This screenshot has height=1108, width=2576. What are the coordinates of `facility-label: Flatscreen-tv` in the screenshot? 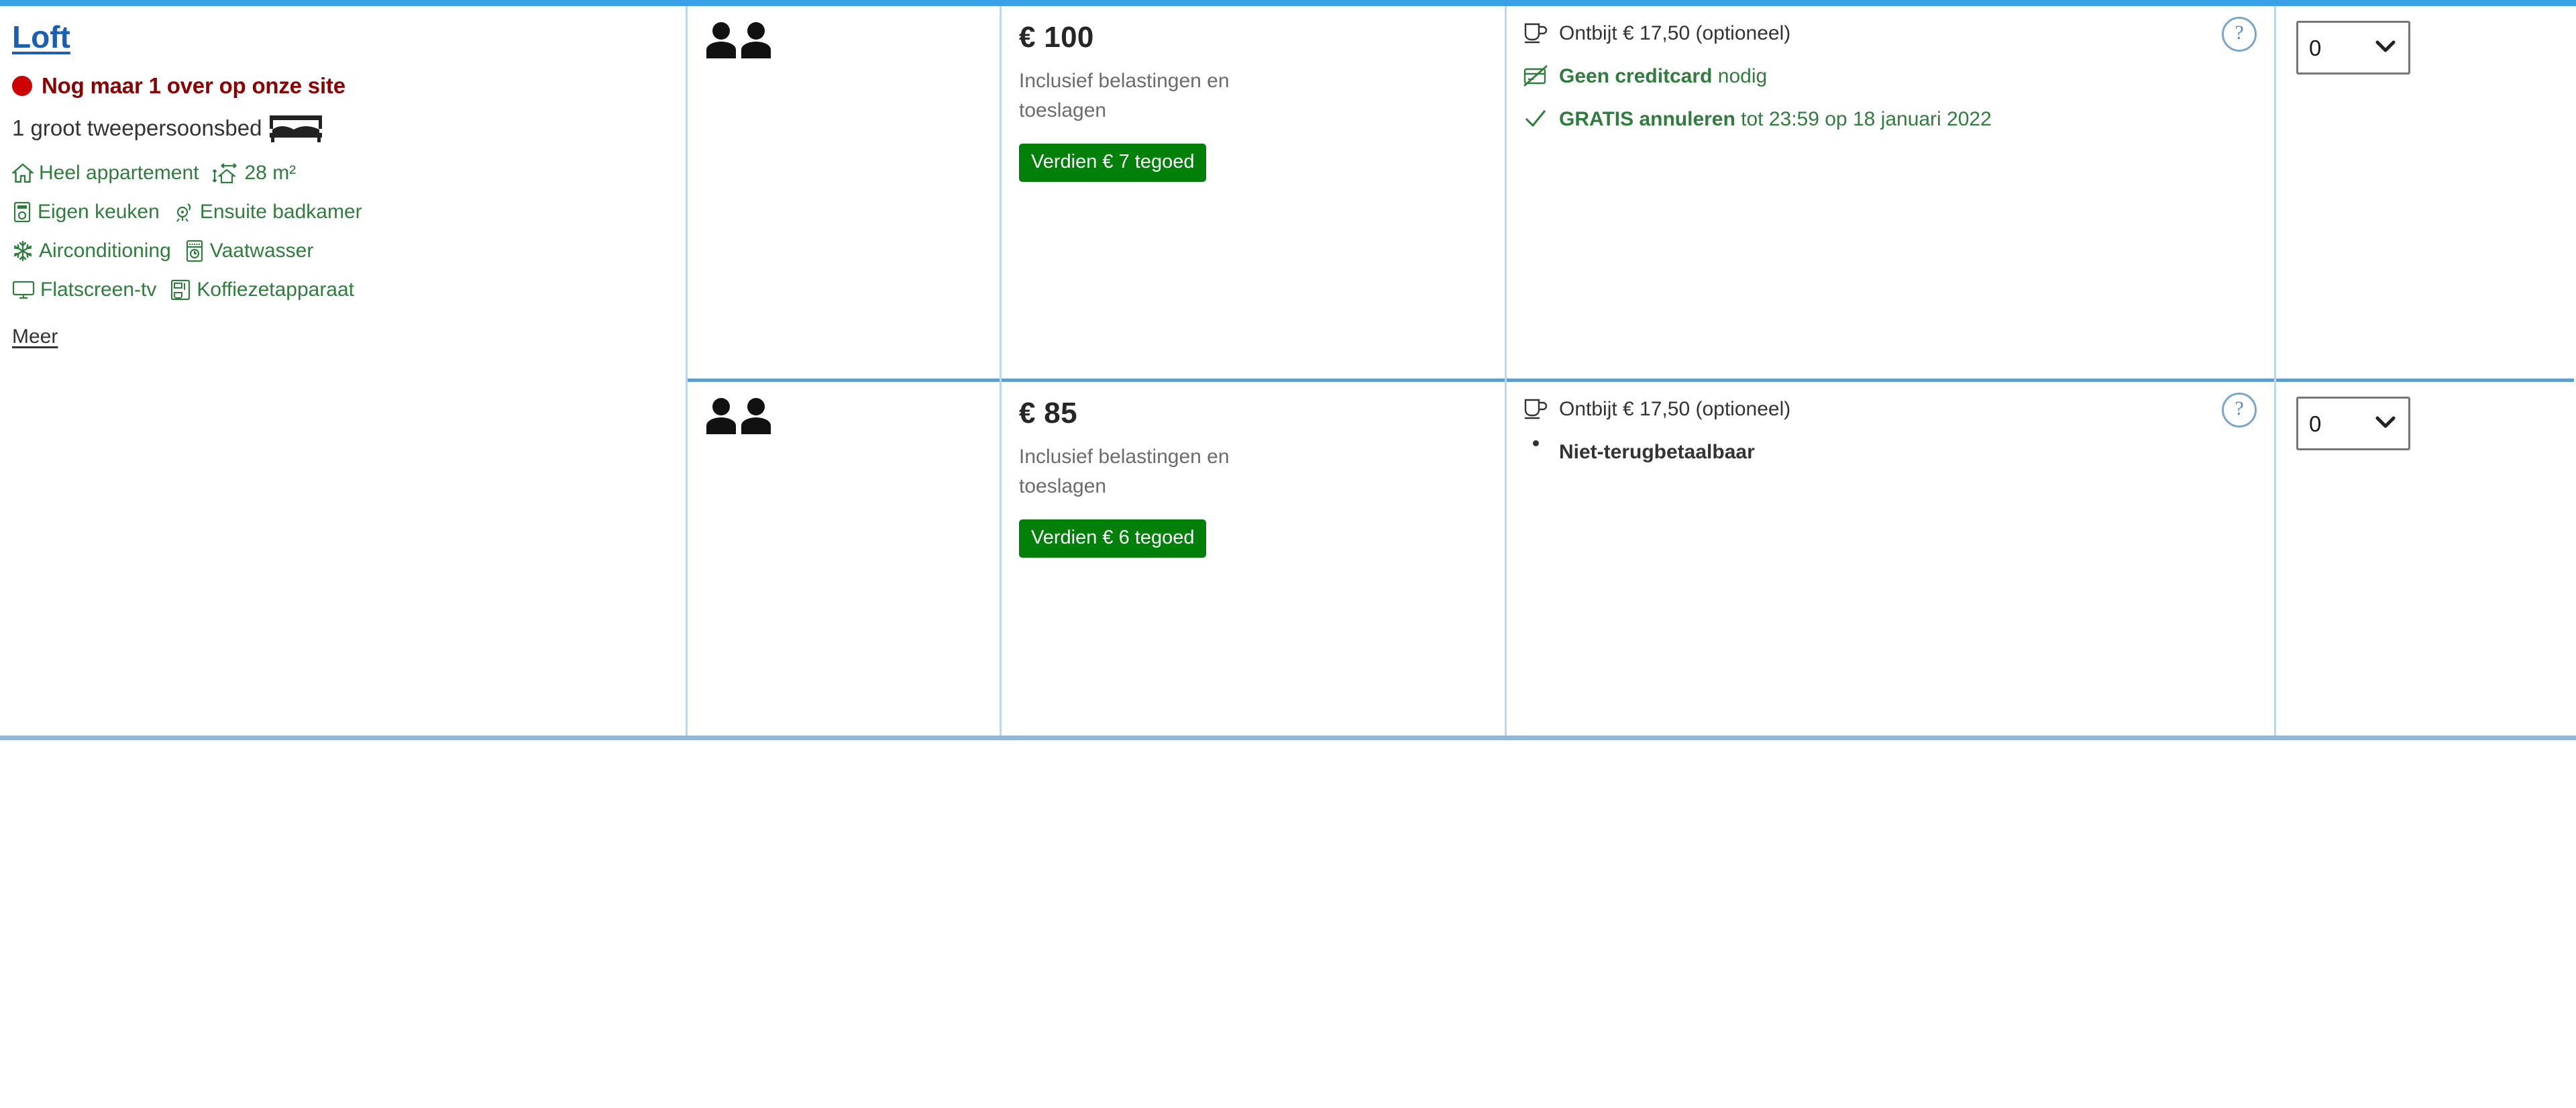 It's located at (98, 290).